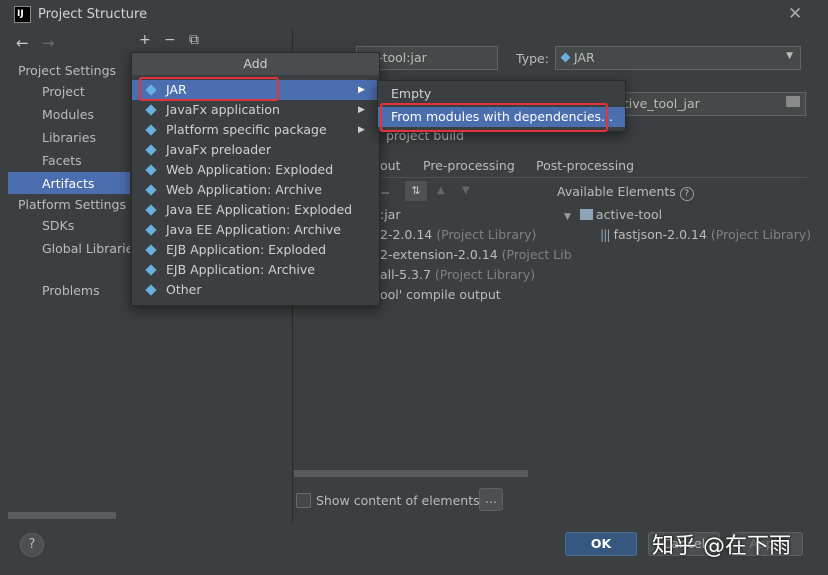  I want to click on tree-item-name: :jar, so click(390, 214).